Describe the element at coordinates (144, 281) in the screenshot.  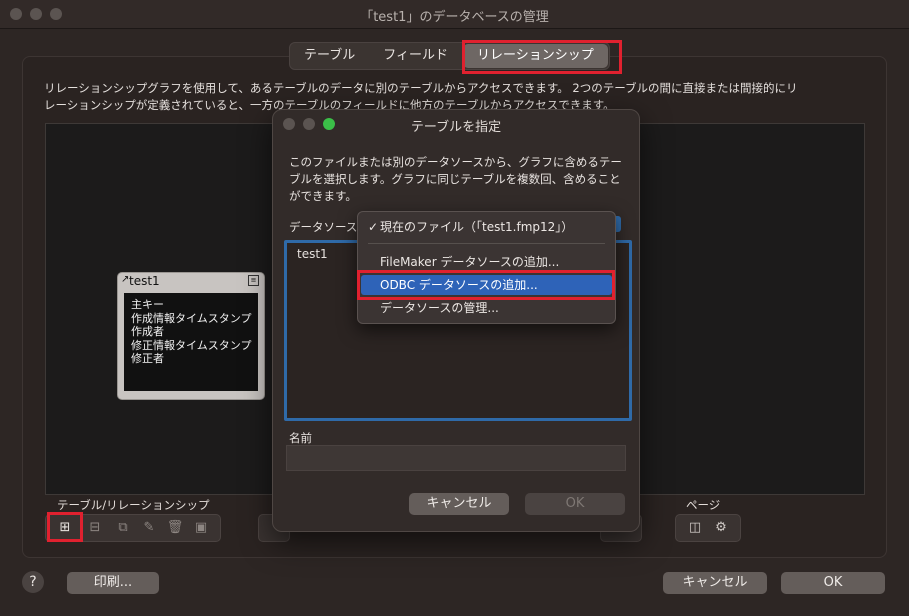
I see `table-occurrence-name: test1` at that location.